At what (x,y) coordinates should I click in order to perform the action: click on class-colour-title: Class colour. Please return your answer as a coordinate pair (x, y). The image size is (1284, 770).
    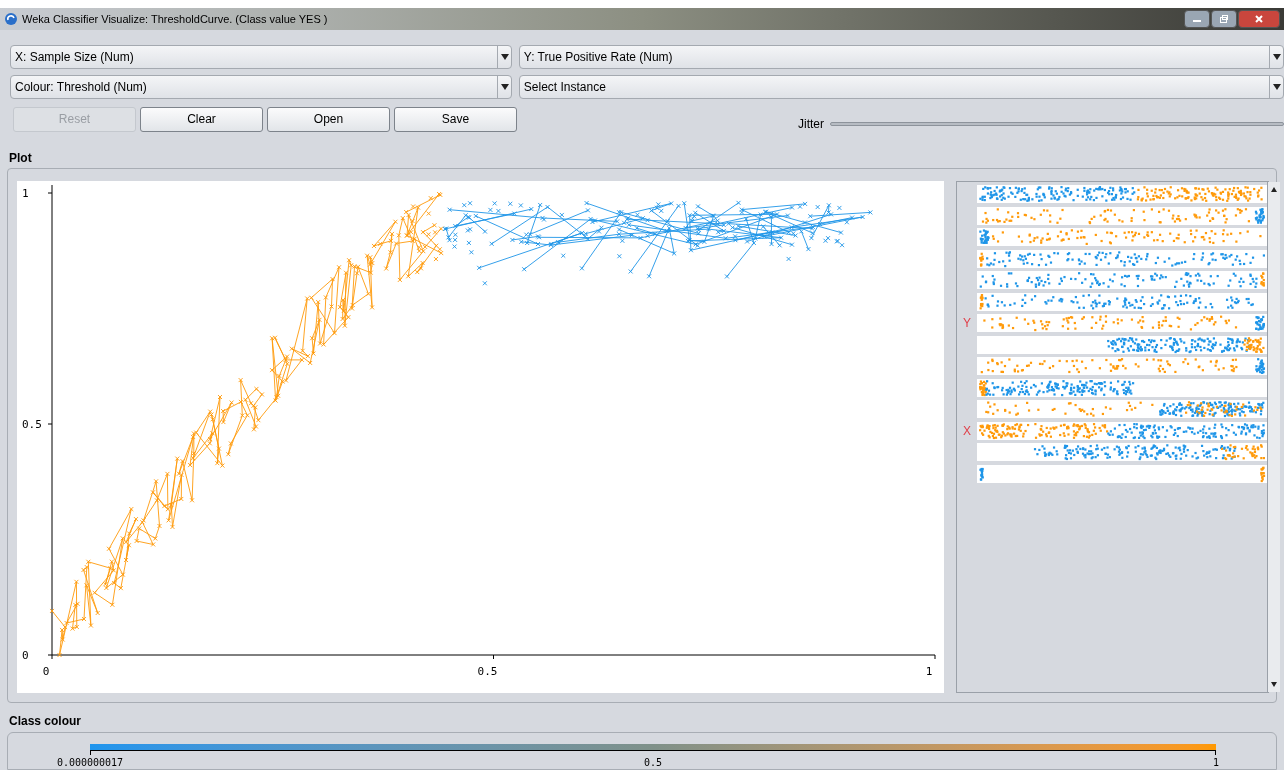
    Looking at the image, I should click on (46, 721).